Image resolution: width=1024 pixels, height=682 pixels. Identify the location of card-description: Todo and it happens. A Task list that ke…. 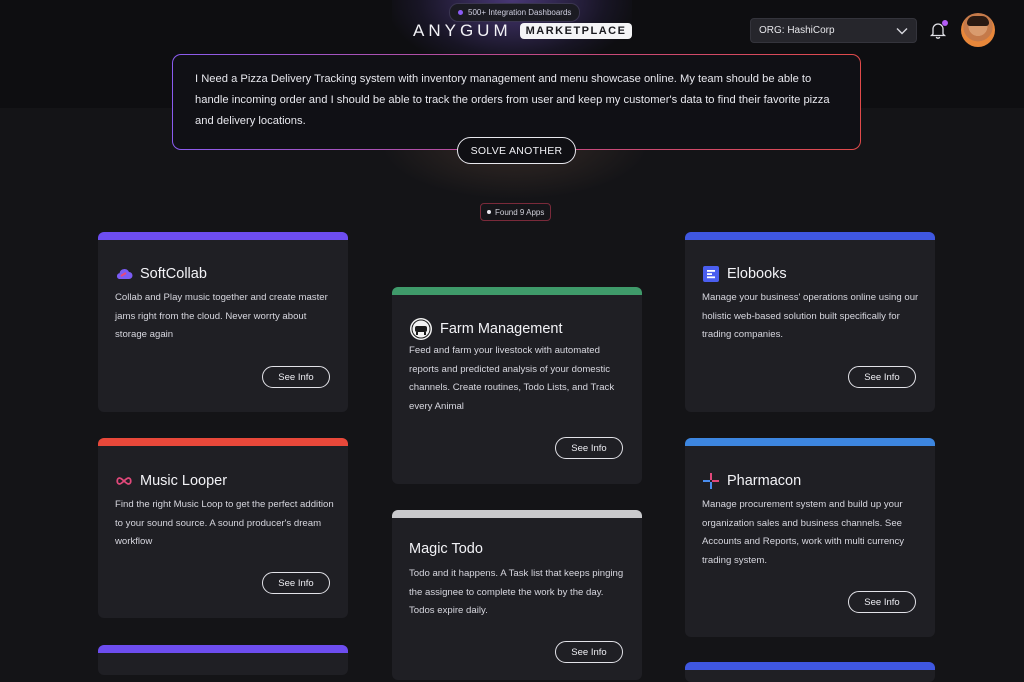
(516, 592).